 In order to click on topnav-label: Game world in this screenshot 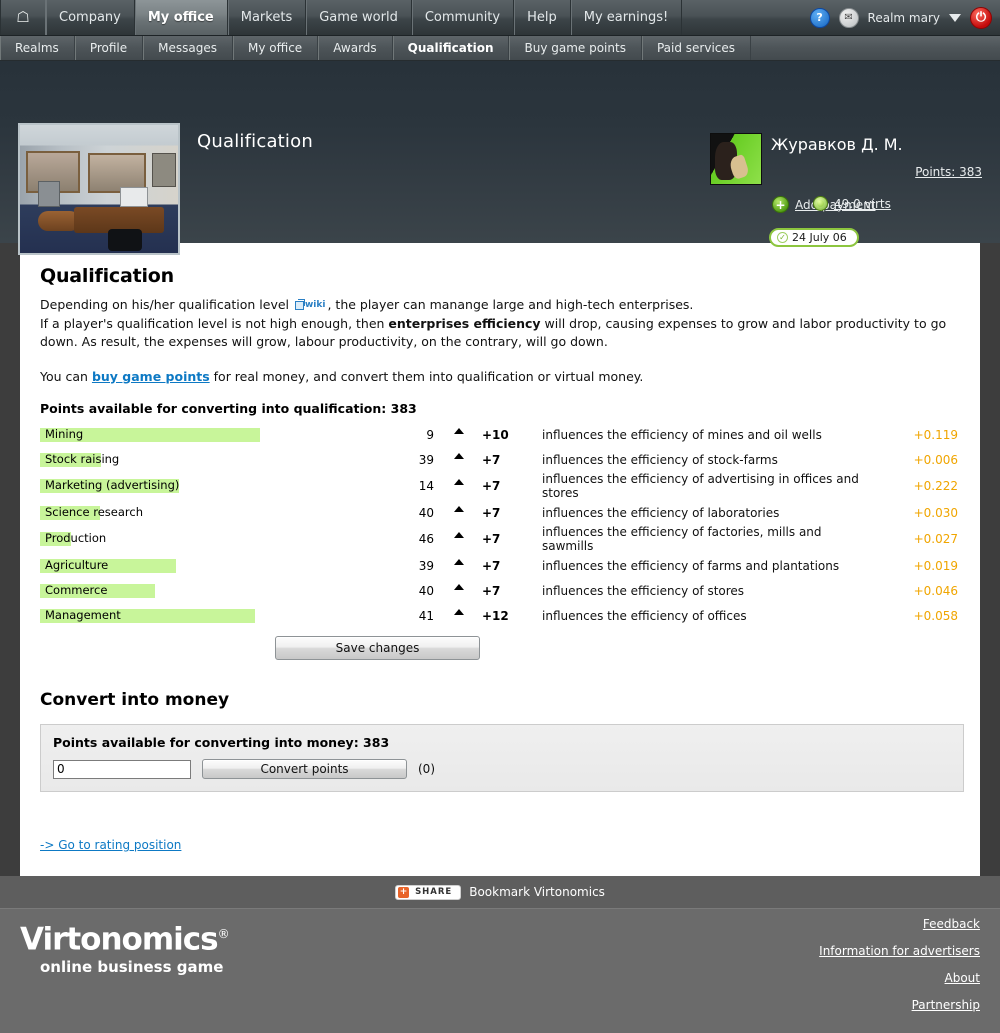, I will do `click(358, 17)`.